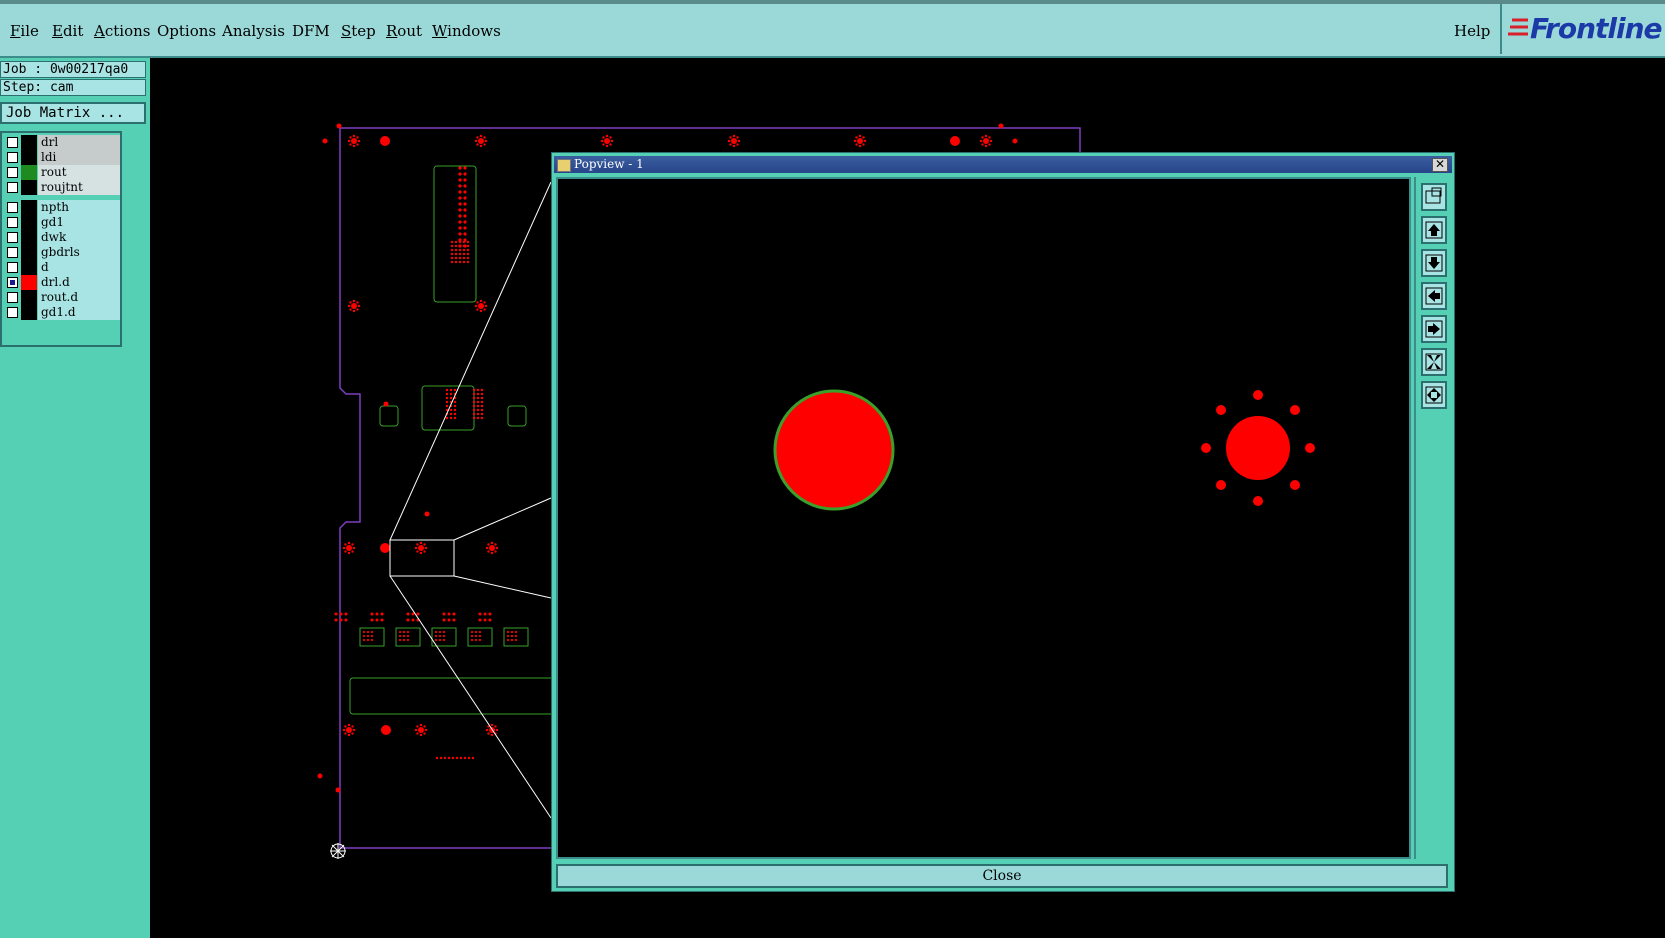  I want to click on layer-row-gbdrls: gbdrls, so click(62, 252).